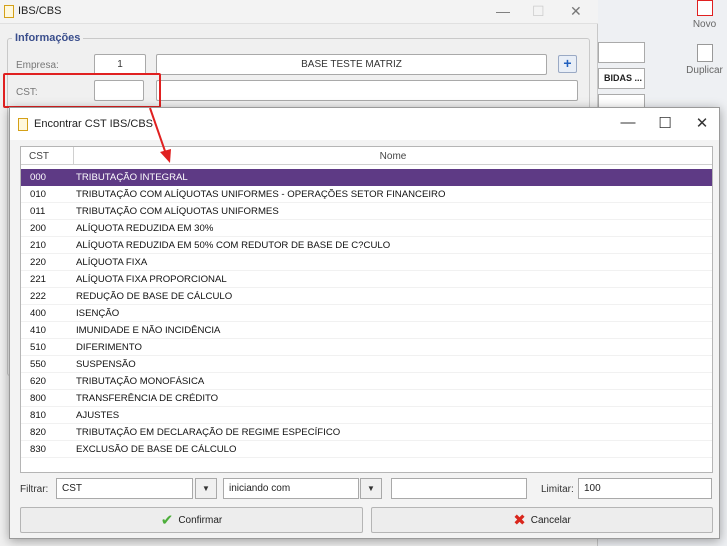  I want to click on table-row: 400 ISENÇÃO, so click(366, 313).